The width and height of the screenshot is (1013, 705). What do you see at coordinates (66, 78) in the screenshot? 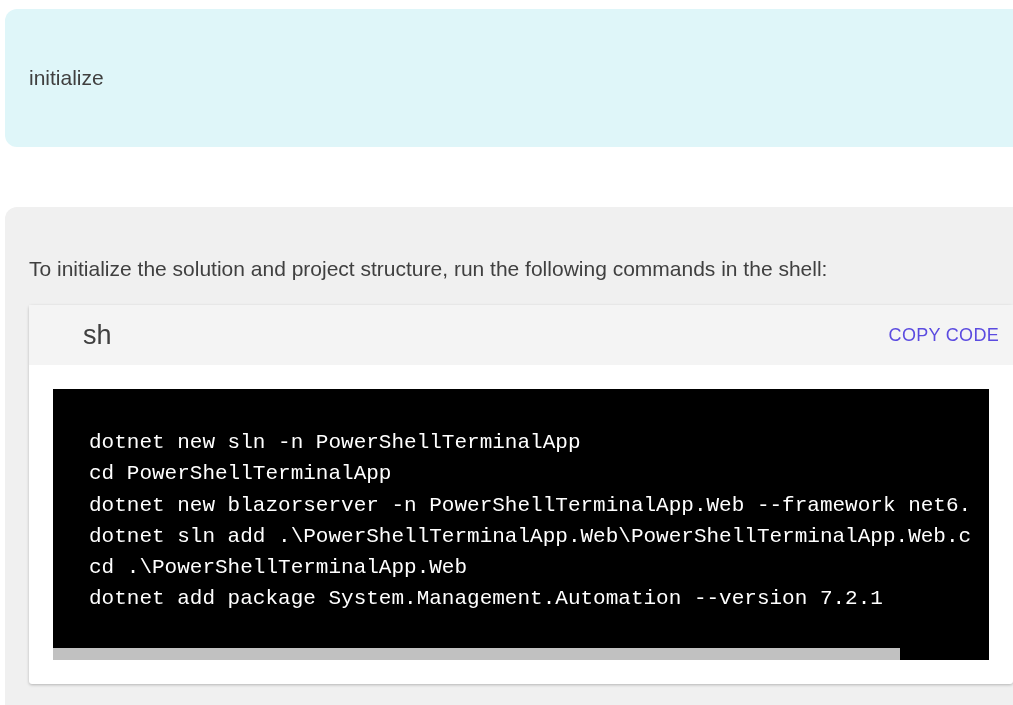
I see `prompt-text: initialize` at bounding box center [66, 78].